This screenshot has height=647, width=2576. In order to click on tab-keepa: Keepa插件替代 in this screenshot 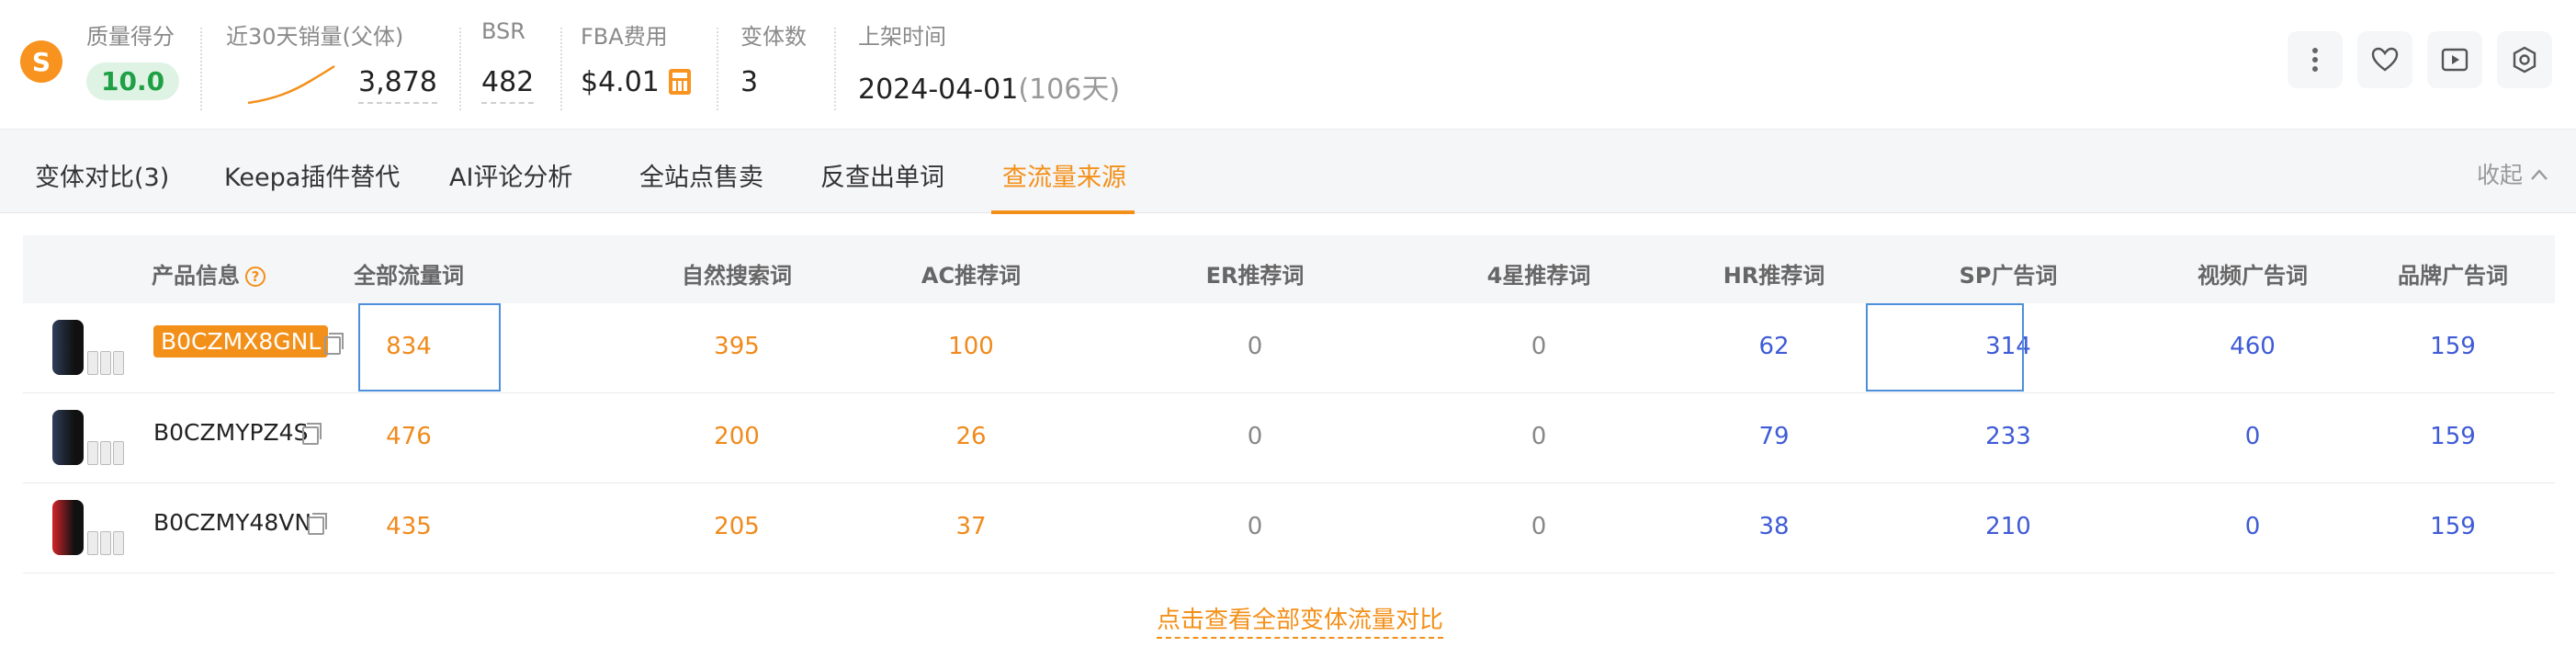, I will do `click(312, 175)`.